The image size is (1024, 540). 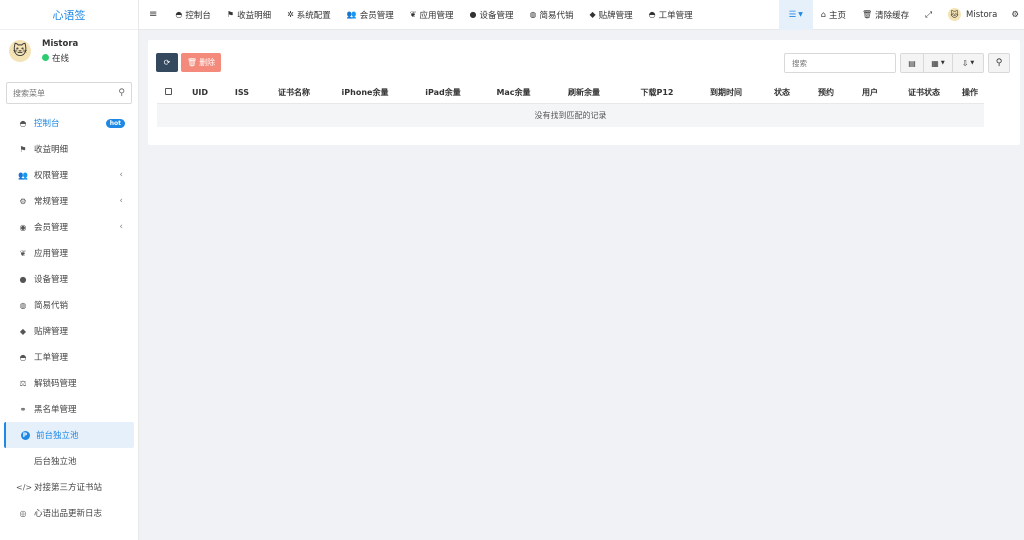 I want to click on topnav-item-consign: ◍ 简易代销, so click(x=552, y=15).